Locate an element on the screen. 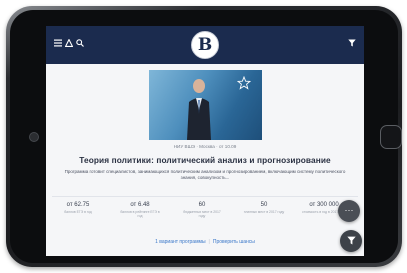 The height and width of the screenshot is (273, 407). filter-fab-button is located at coordinates (351, 241).